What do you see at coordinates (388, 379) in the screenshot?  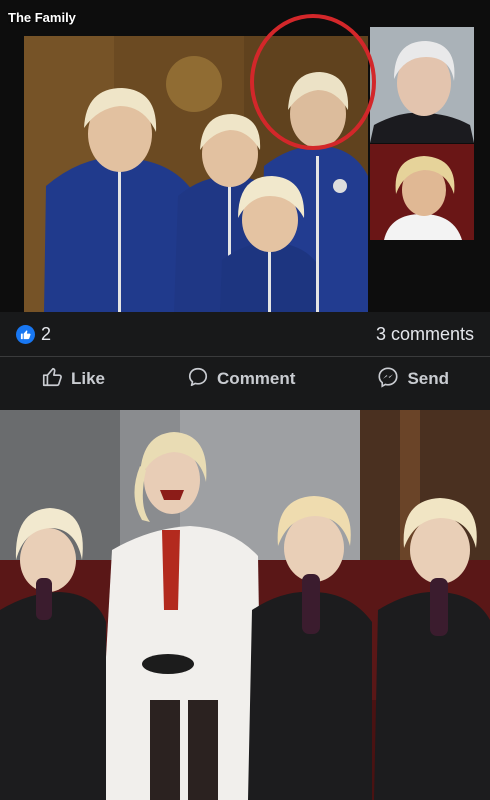 I see `messenger-icon` at bounding box center [388, 379].